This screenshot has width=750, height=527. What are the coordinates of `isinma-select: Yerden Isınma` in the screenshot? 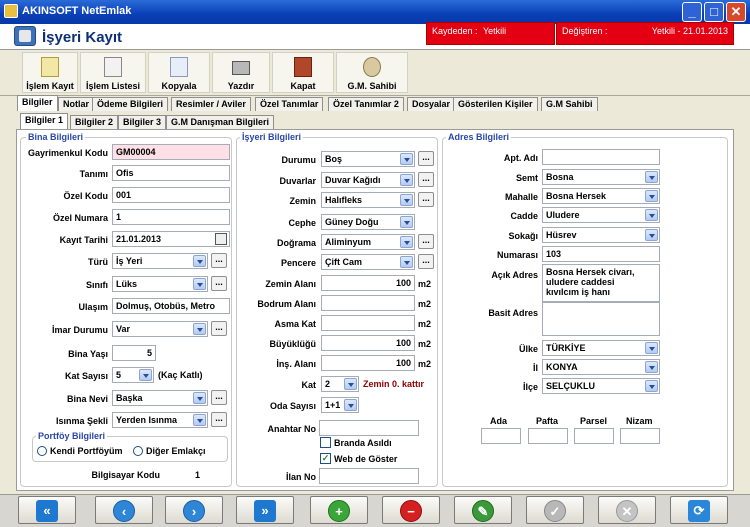 It's located at (160, 420).